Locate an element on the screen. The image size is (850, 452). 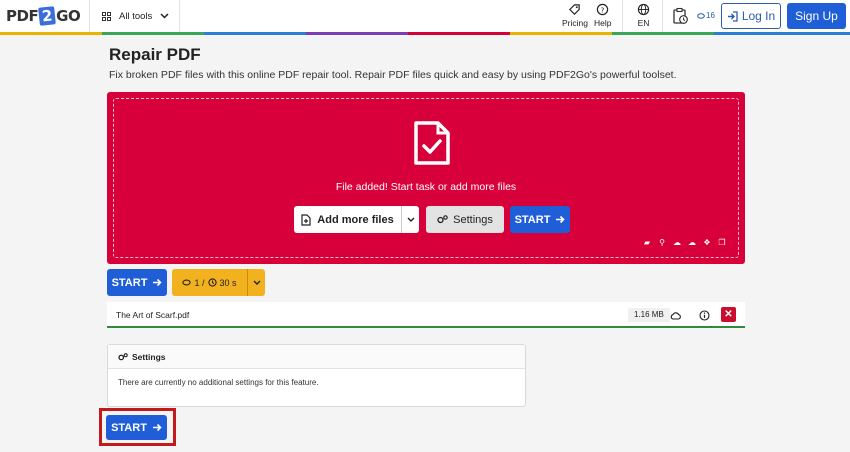
file-add-icon is located at coordinates (306, 219).